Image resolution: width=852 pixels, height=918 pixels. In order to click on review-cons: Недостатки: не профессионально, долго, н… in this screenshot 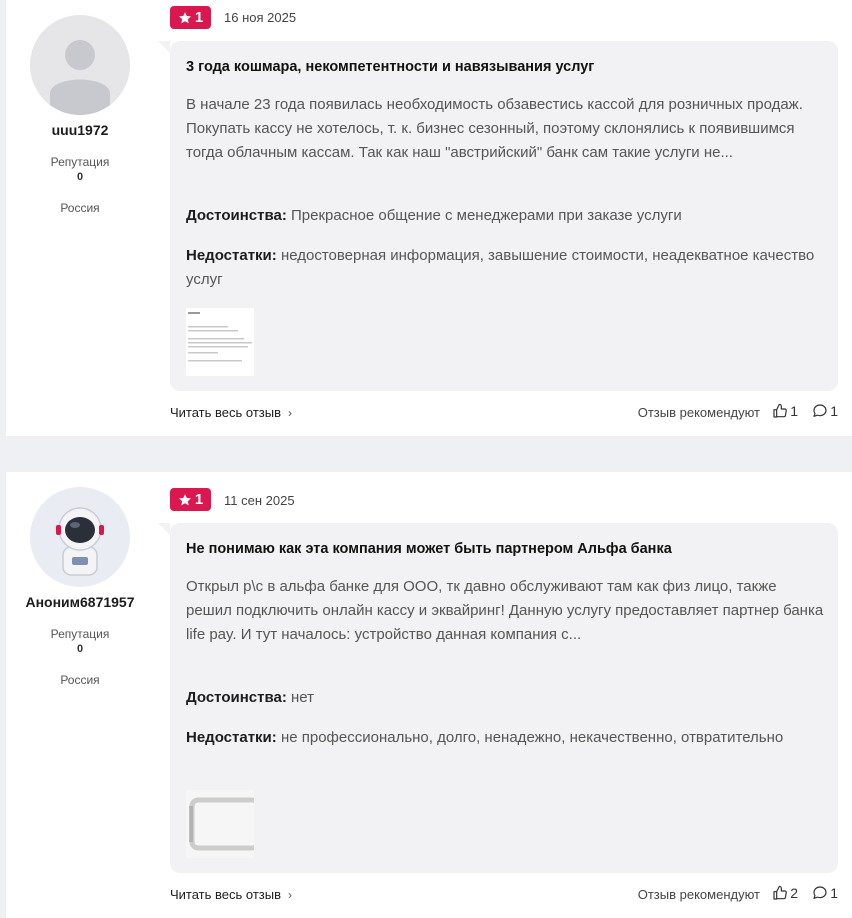, I will do `click(506, 738)`.